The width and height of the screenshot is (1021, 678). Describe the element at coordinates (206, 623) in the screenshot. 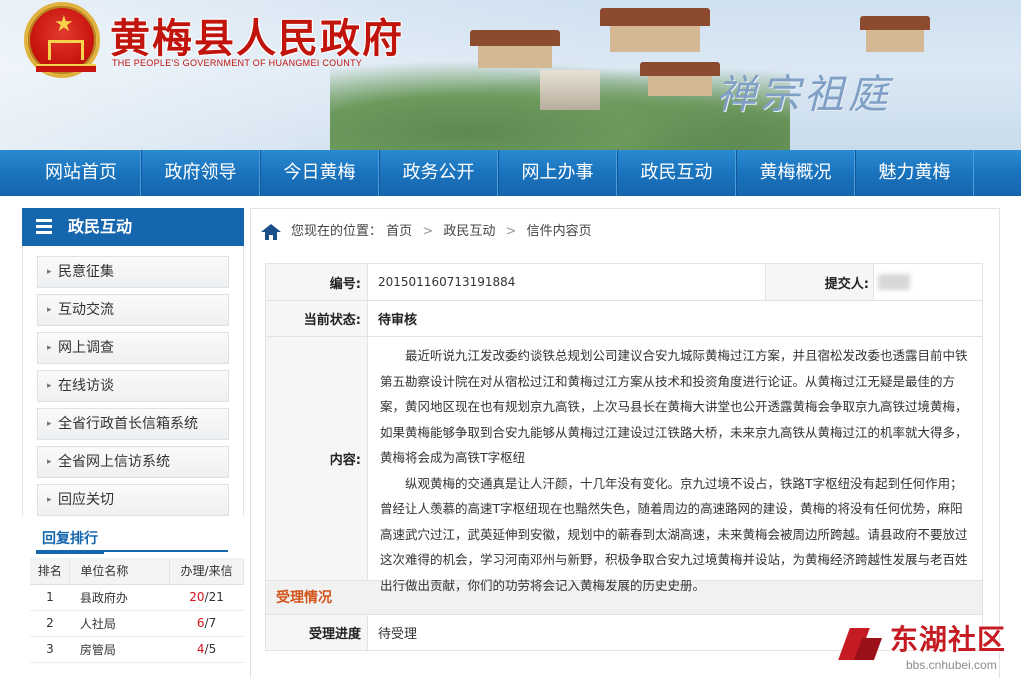

I see `ranking-count: 6/7` at that location.